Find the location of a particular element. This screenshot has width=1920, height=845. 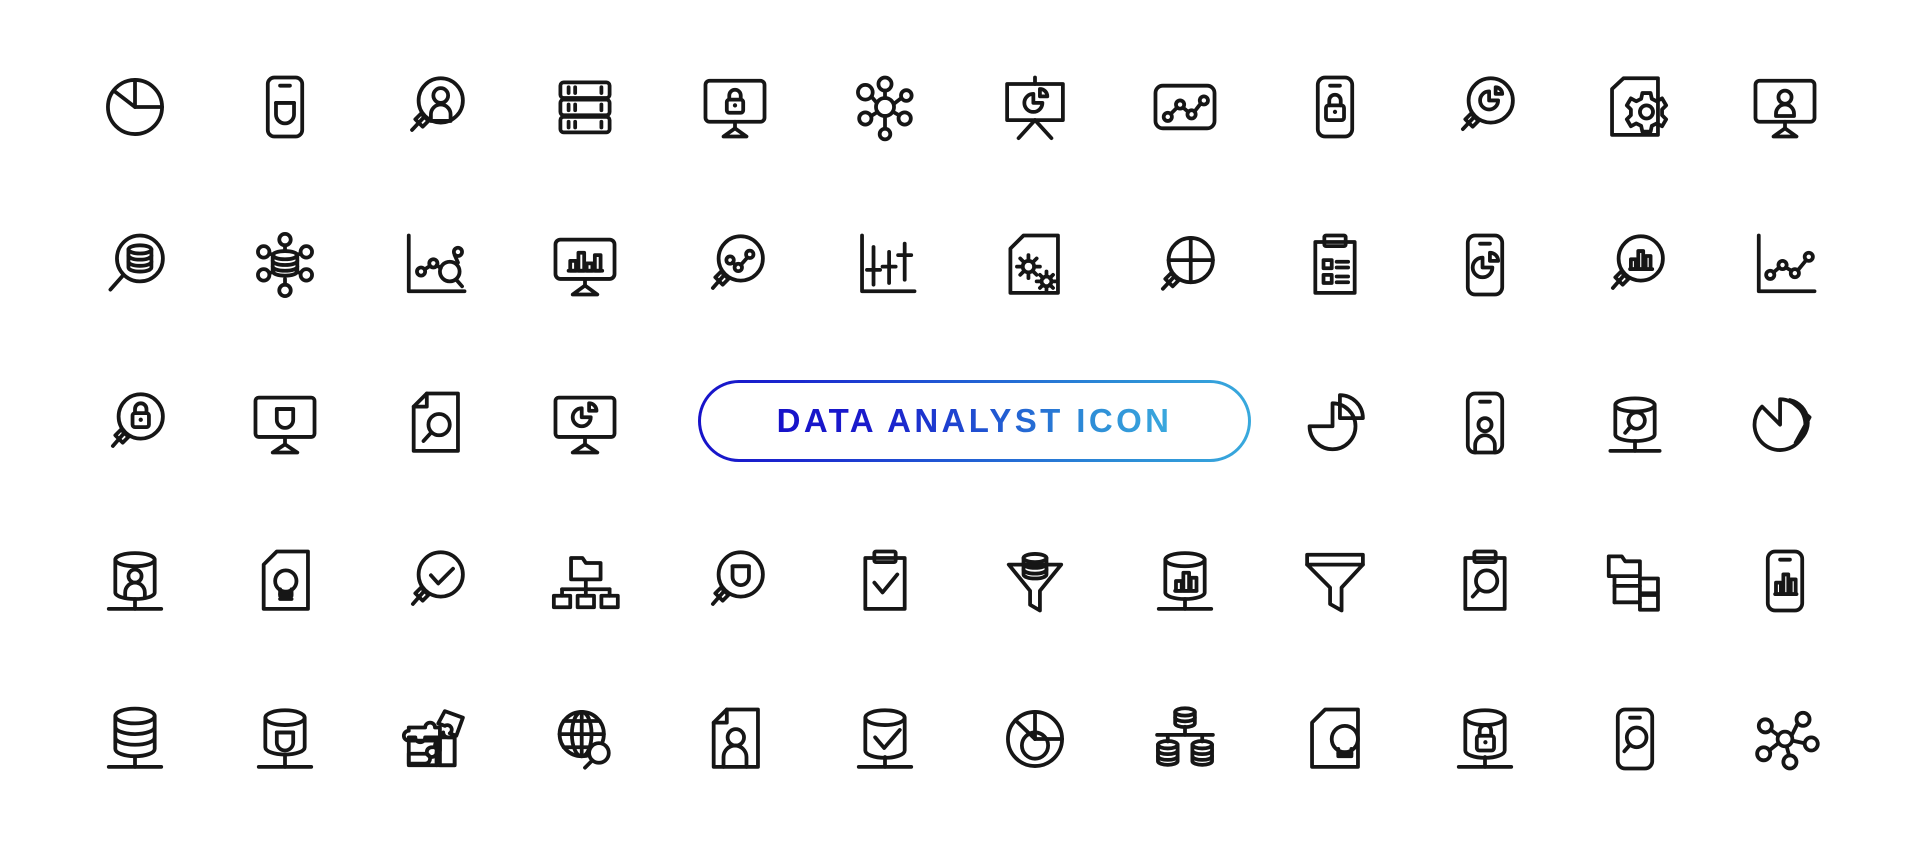

funnel-filter-icon is located at coordinates (1335, 581).